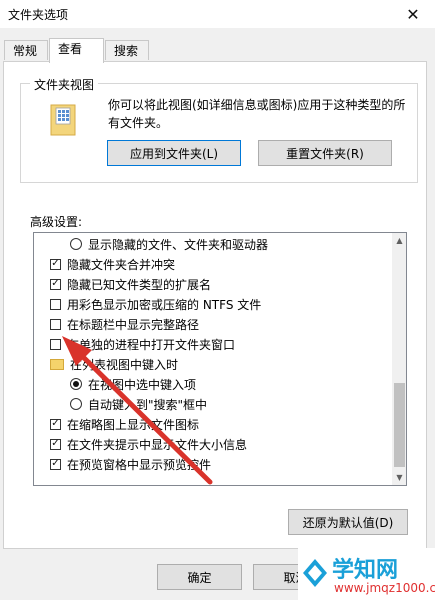  I want to click on window-title: 文件夹选项, so click(38, 15).